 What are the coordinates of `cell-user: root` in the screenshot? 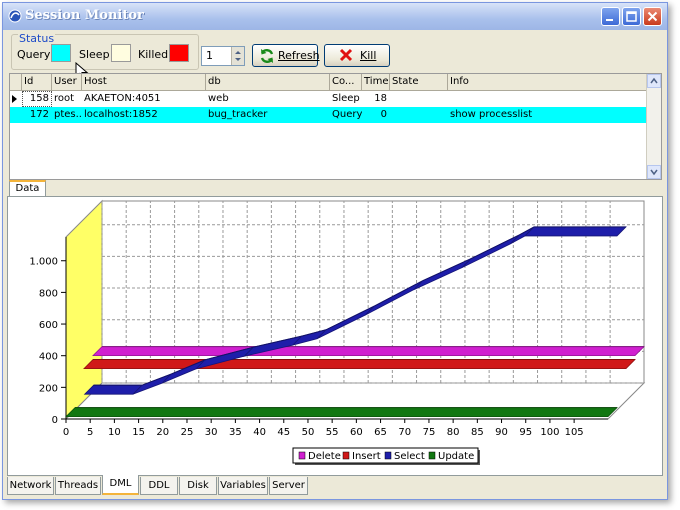 It's located at (67, 99).